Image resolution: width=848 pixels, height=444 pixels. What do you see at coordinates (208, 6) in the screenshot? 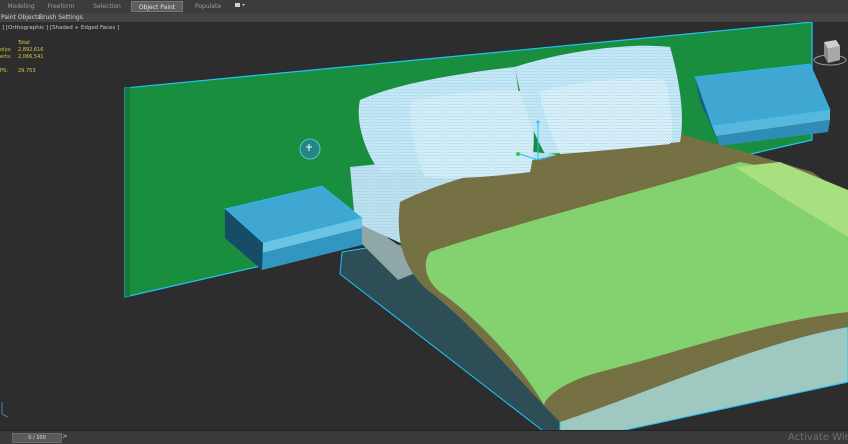
I see `tab-populate: Populate` at bounding box center [208, 6].